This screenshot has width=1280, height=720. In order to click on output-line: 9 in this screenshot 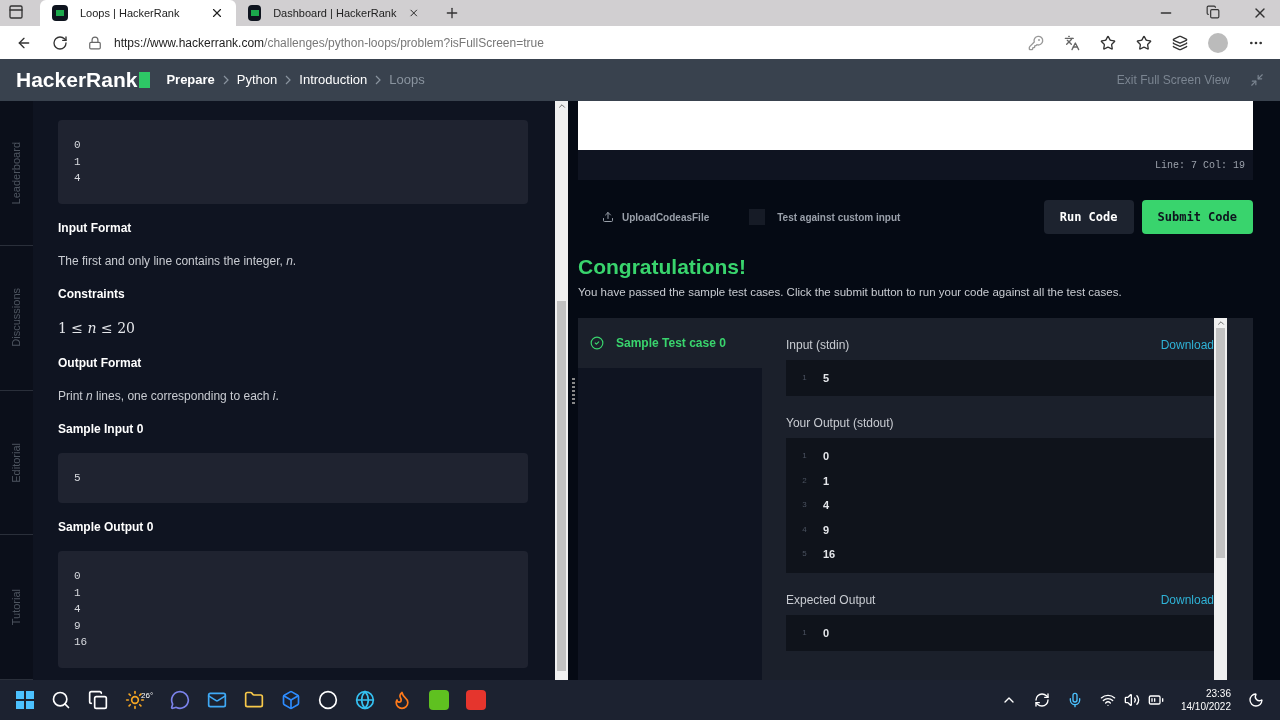, I will do `click(826, 530)`.